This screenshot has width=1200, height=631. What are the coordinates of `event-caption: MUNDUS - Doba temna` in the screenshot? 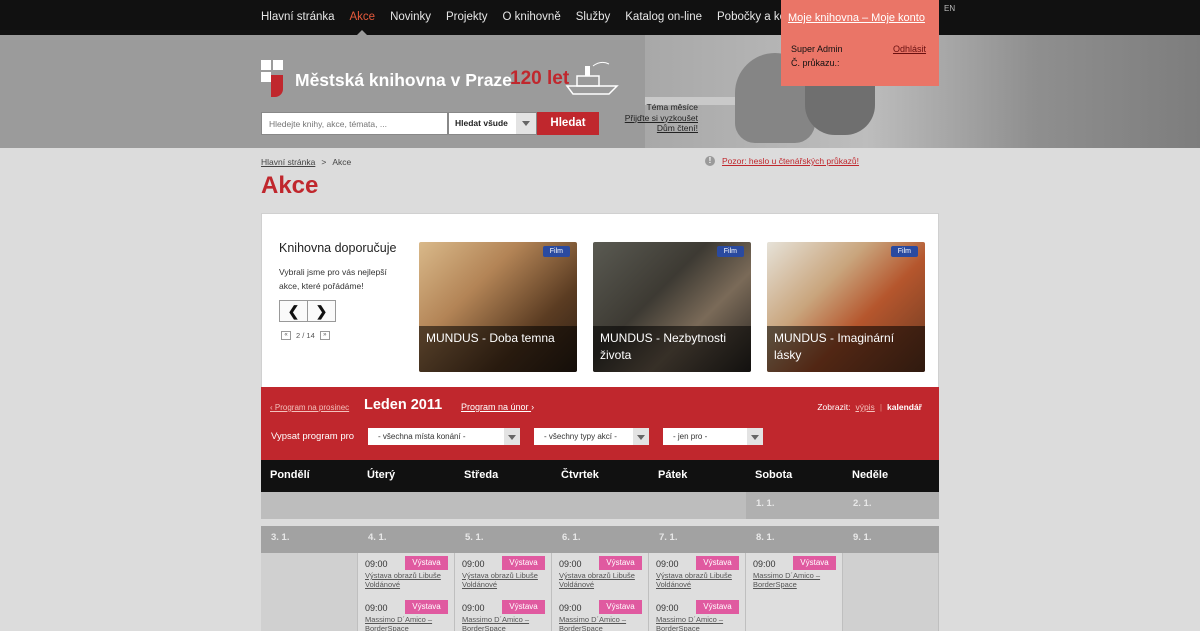 It's located at (498, 349).